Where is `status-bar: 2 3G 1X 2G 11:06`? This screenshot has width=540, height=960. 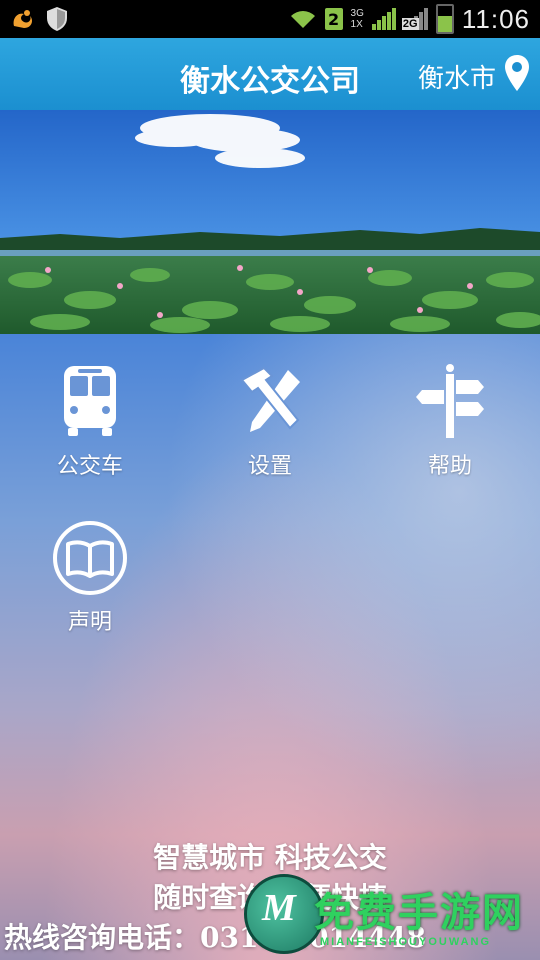 status-bar: 2 3G 1X 2G 11:06 is located at coordinates (270, 19).